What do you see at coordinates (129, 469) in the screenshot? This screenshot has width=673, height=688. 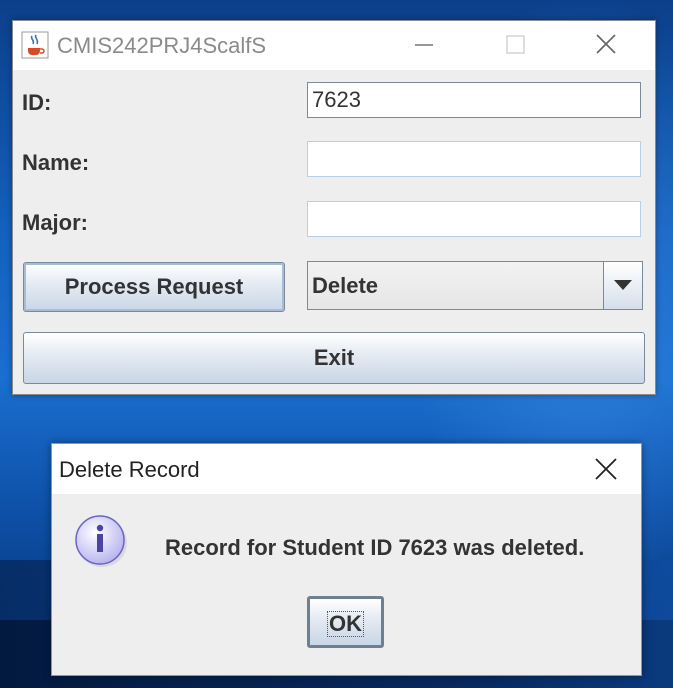 I see `dialog-title: Delete Record` at bounding box center [129, 469].